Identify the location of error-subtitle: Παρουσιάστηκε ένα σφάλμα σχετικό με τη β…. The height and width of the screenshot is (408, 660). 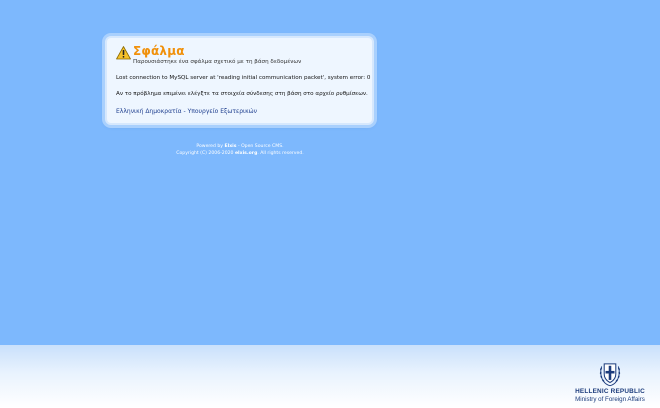
(217, 62).